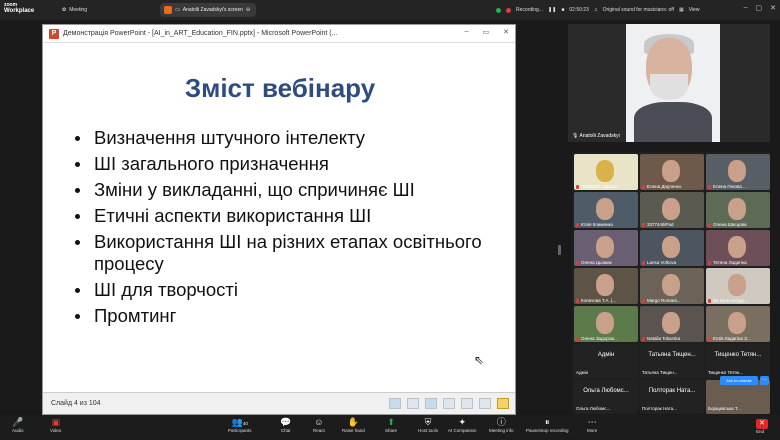 The image size is (780, 440). I want to click on ask-to-unmute-button: Ask to unmute, so click(739, 380).